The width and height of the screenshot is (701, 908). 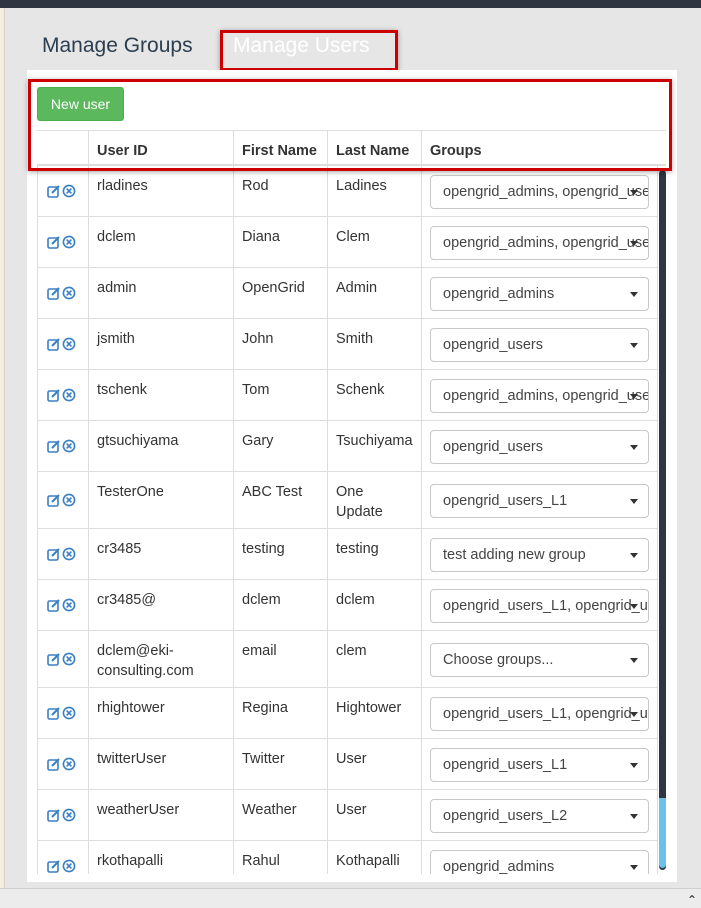 What do you see at coordinates (160, 293) in the screenshot?
I see `user-id-cell: admin` at bounding box center [160, 293].